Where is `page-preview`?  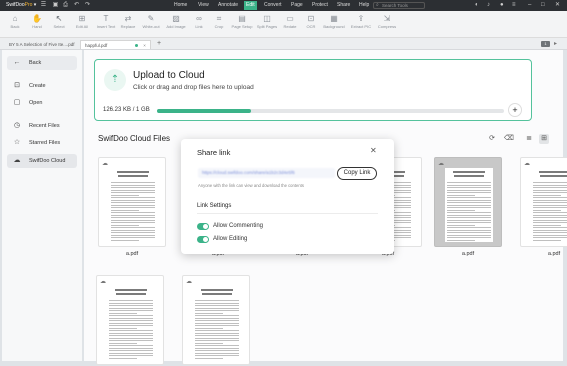
page-preview is located at coordinates (217, 323).